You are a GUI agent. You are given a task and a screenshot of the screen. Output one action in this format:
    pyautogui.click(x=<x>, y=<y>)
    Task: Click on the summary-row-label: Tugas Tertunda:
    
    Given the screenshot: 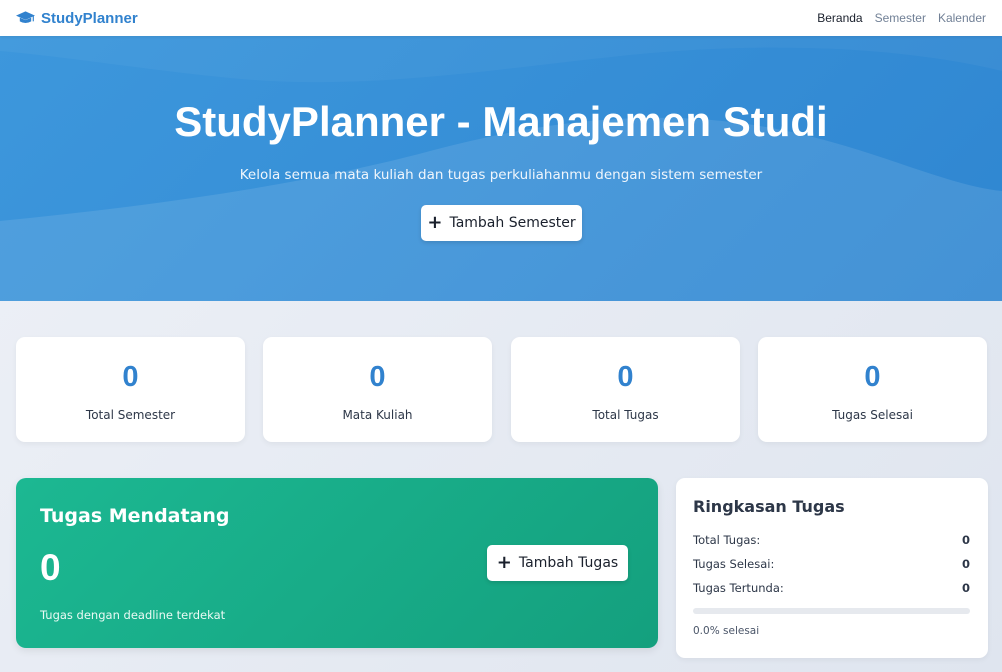 What is the action you would take?
    pyautogui.click(x=738, y=588)
    